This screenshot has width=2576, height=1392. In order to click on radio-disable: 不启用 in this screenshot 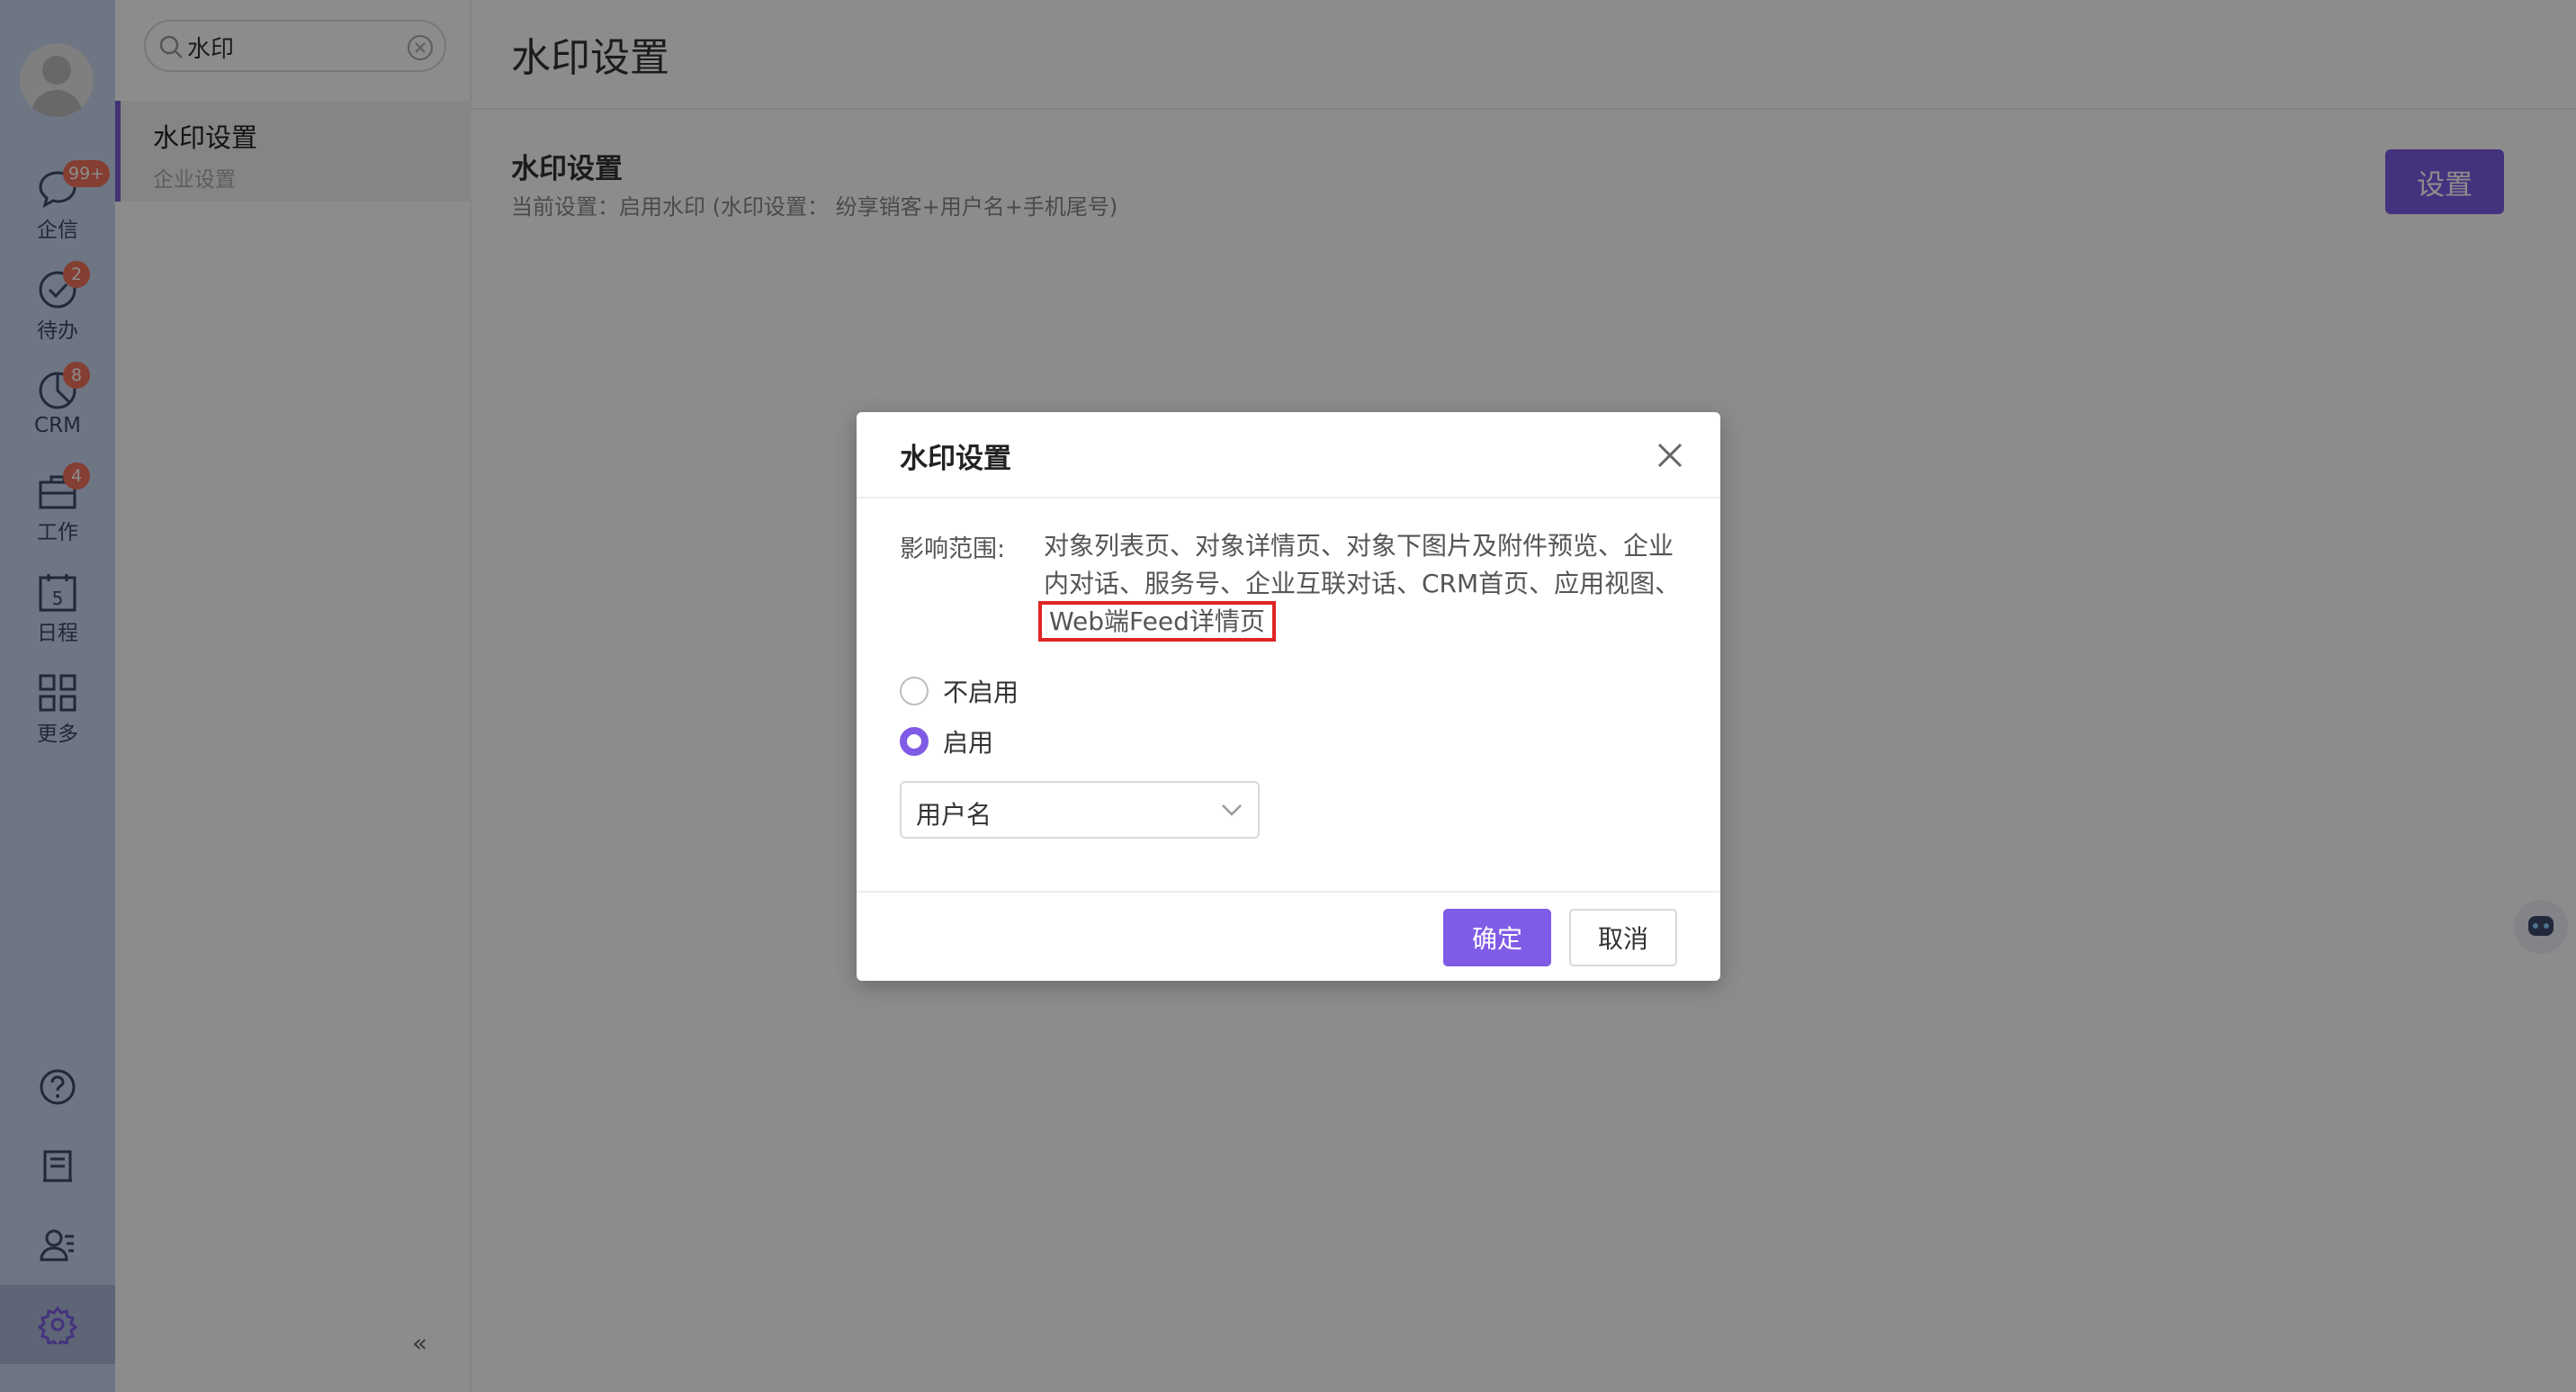, I will do `click(960, 691)`.